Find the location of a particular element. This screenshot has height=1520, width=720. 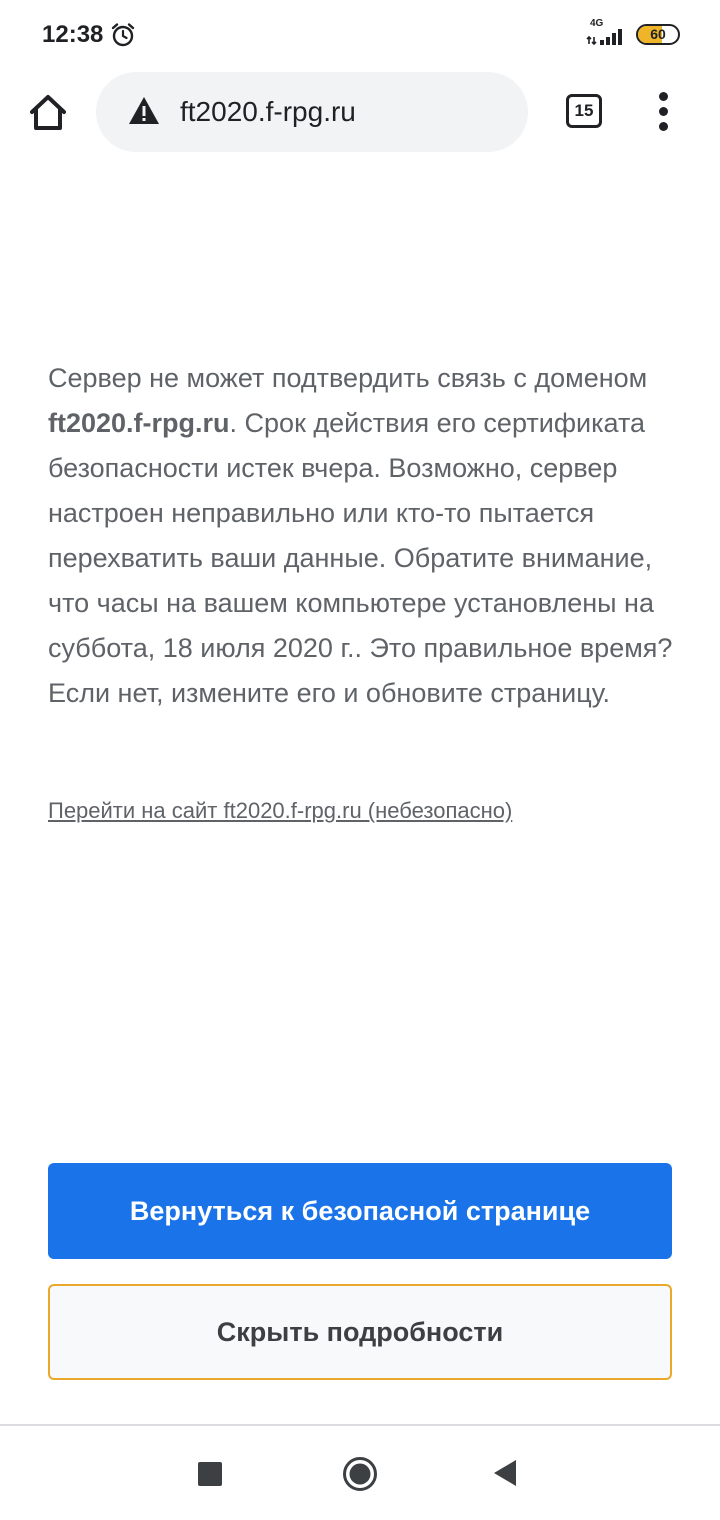

square-recents-icon is located at coordinates (210, 1474).